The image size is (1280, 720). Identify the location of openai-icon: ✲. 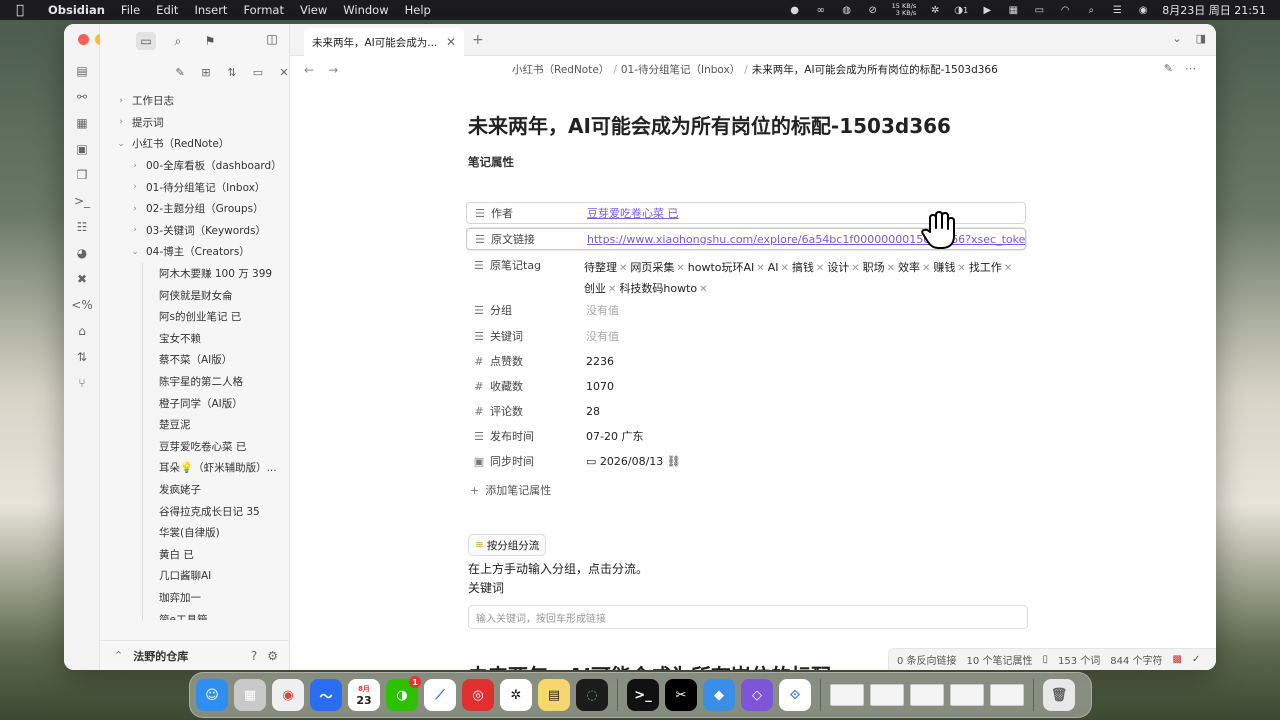
(935, 10).